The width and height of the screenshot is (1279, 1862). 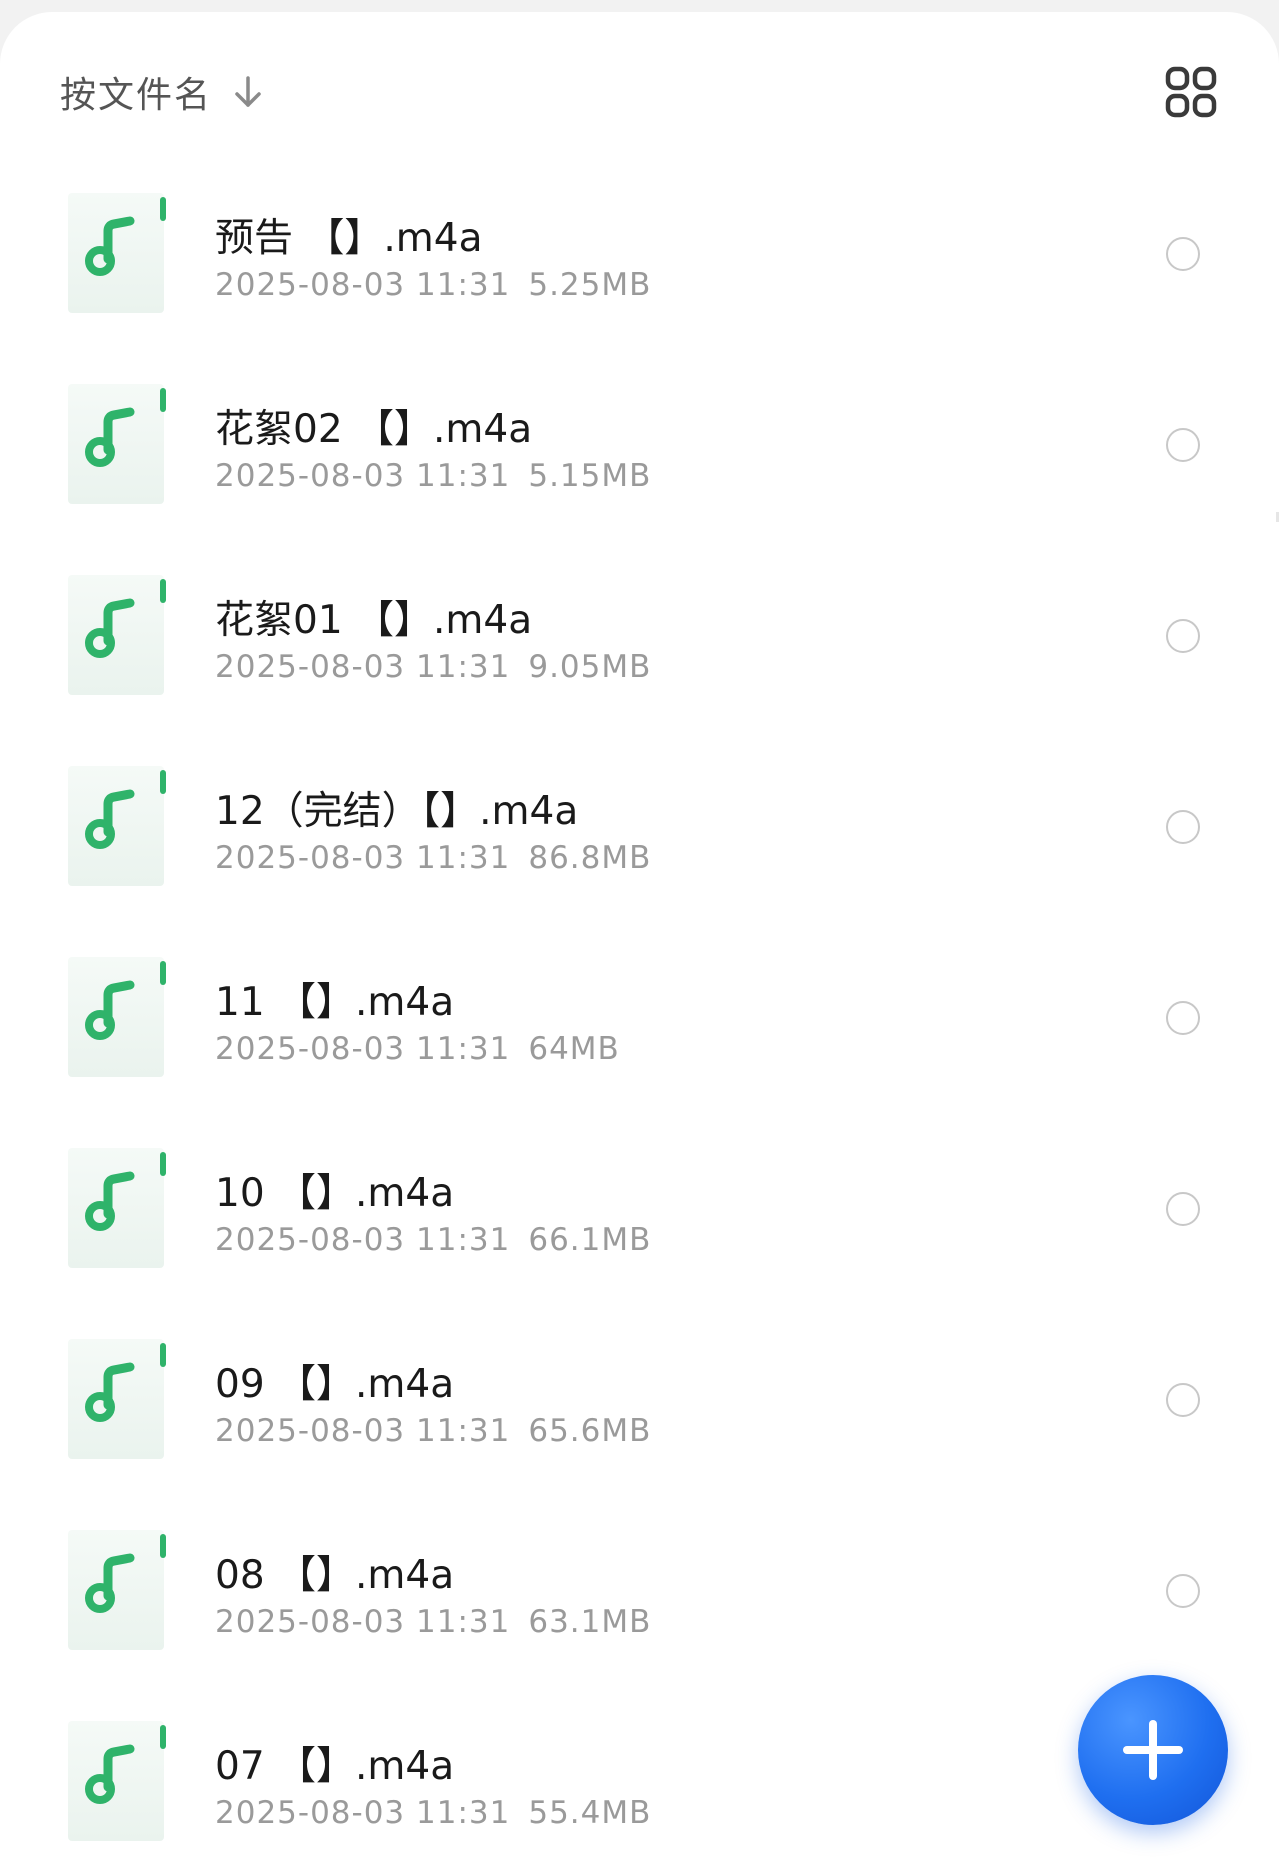 I want to click on arrow-down-icon, so click(x=248, y=92).